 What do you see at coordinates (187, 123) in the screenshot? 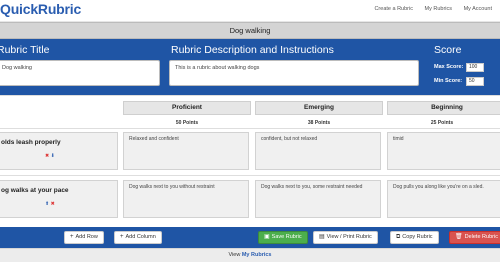
I see `column-points-proficient: 50 Points` at bounding box center [187, 123].